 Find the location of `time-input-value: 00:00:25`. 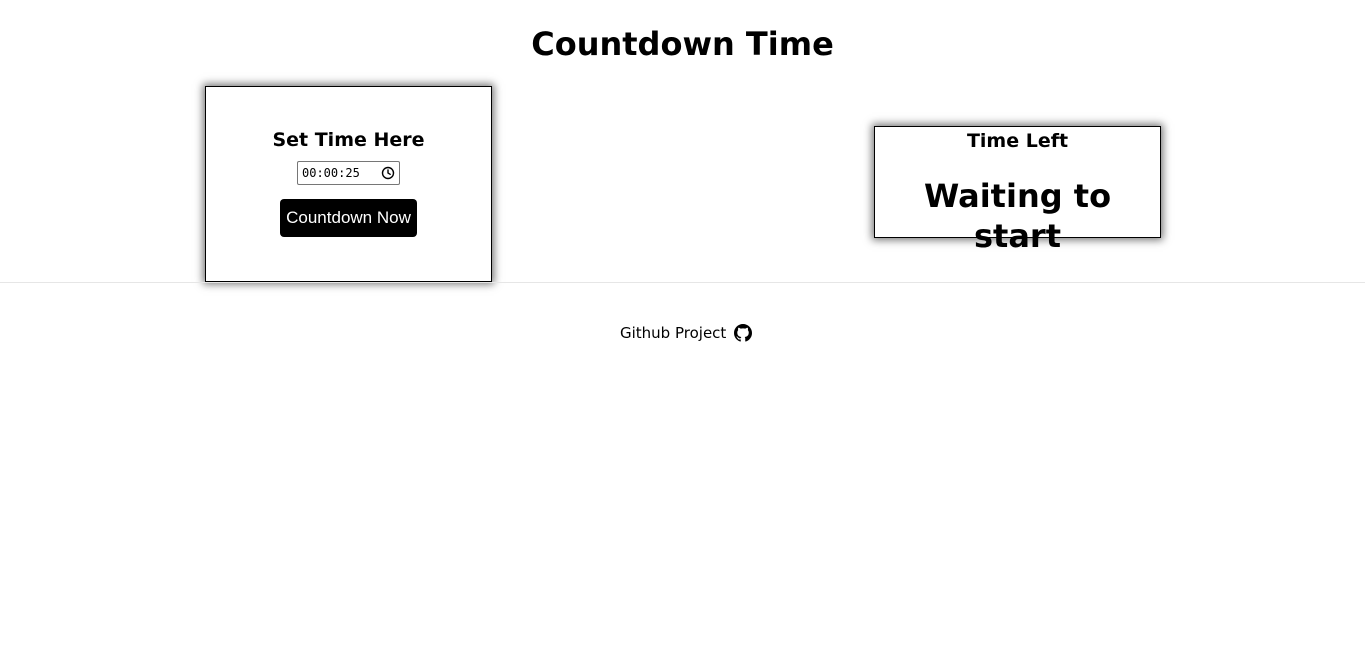

time-input-value: 00:00:25 is located at coordinates (331, 173).